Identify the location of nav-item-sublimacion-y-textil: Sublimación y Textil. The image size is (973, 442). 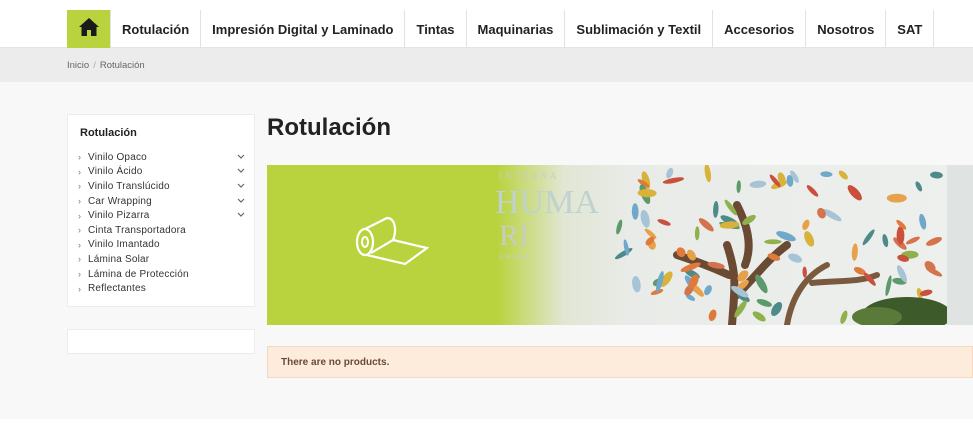
(638, 29).